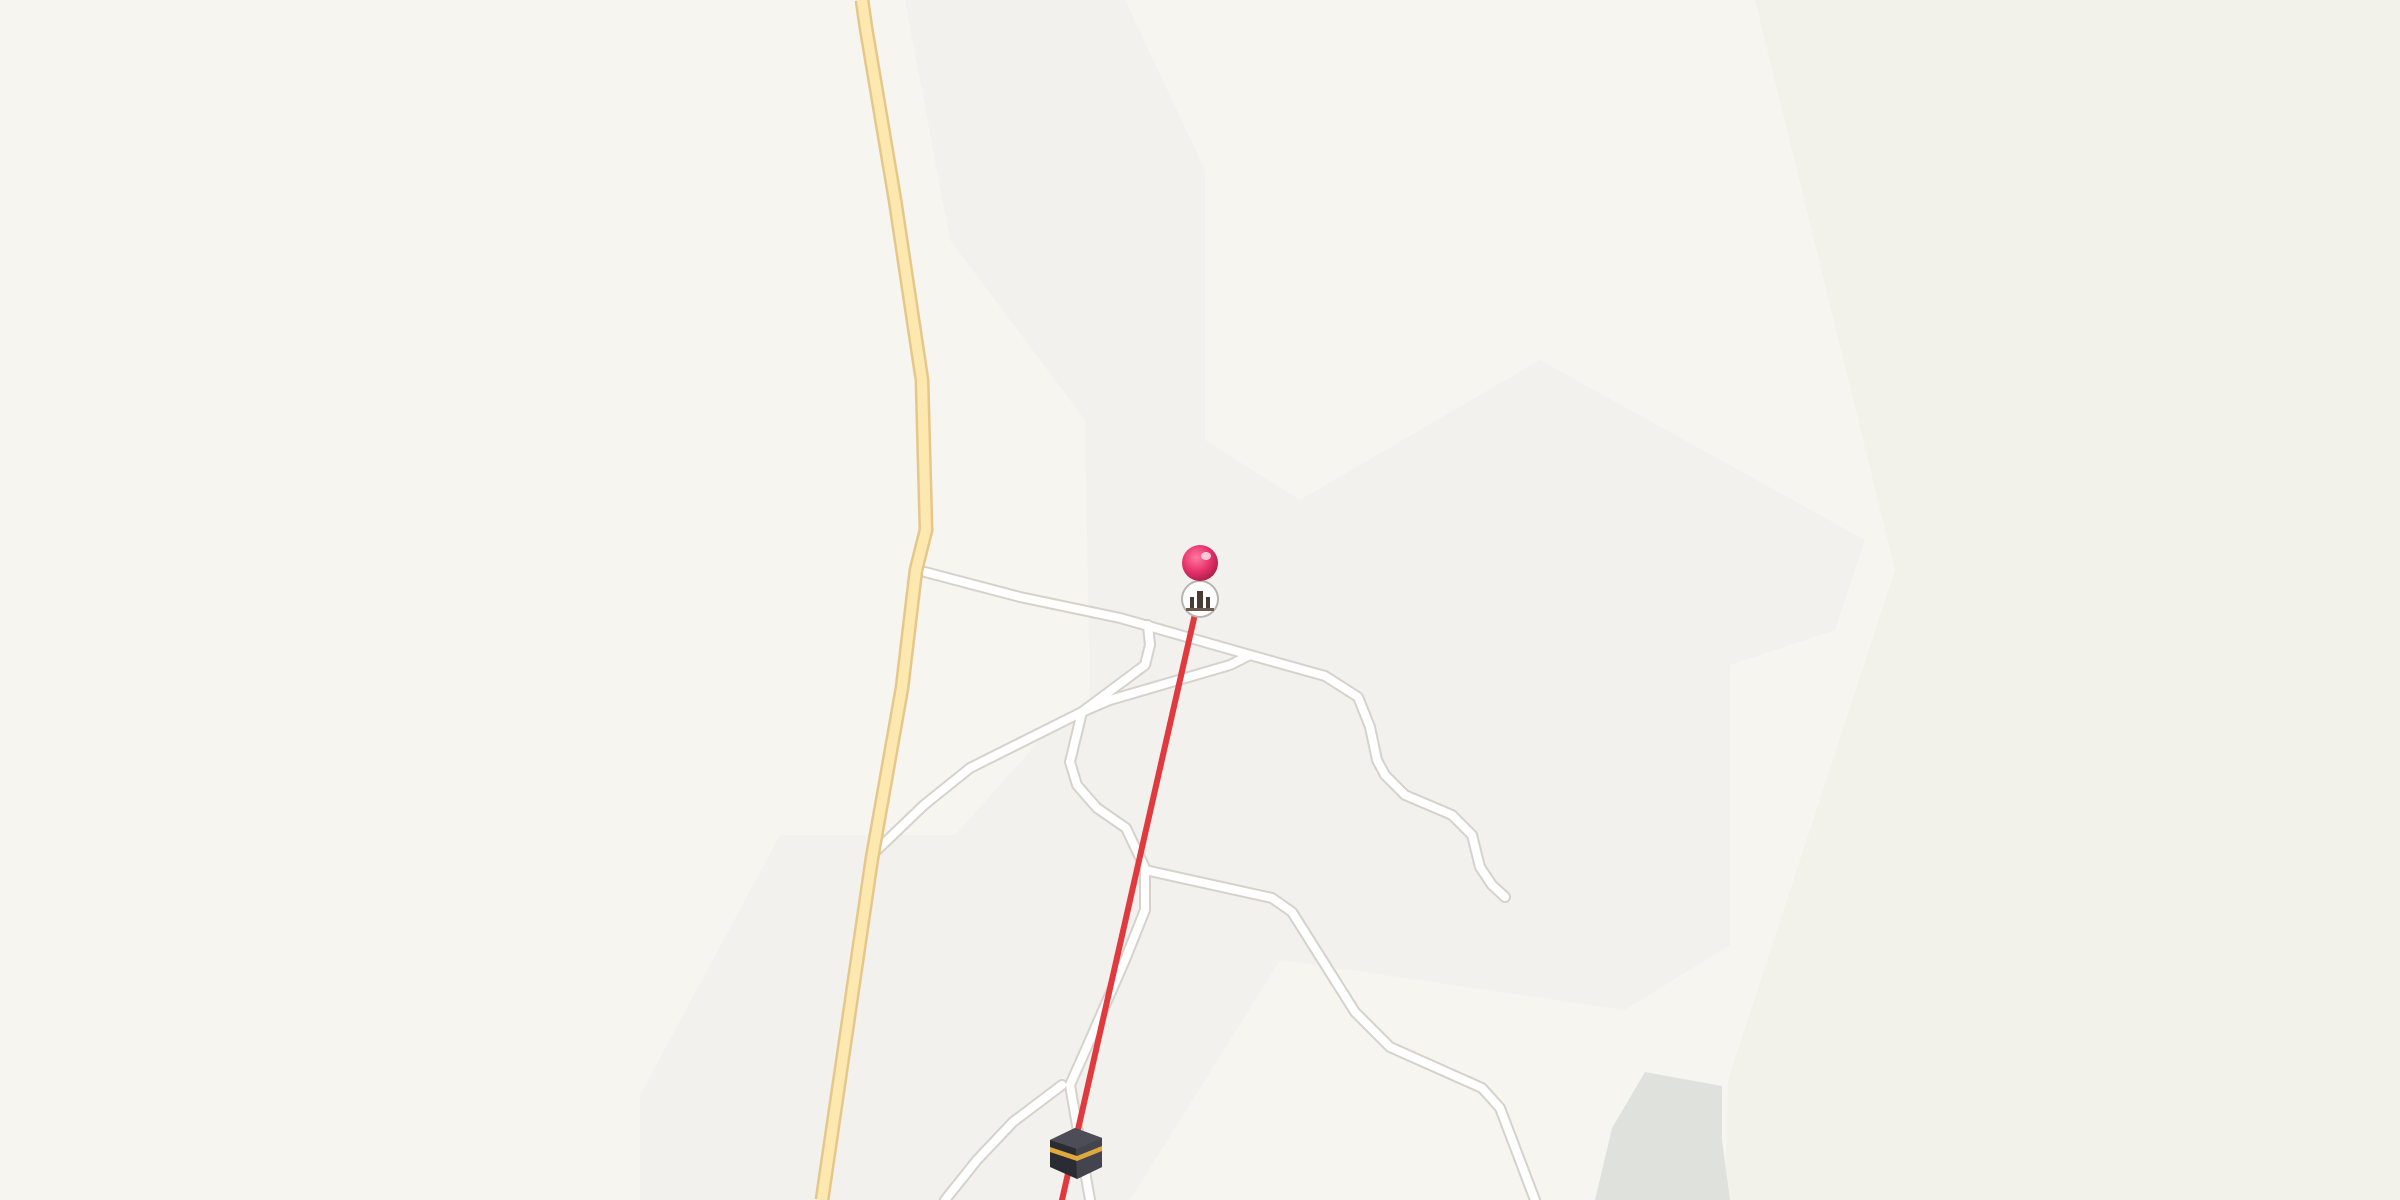  I want to click on location-pin-marker, so click(1200, 563).